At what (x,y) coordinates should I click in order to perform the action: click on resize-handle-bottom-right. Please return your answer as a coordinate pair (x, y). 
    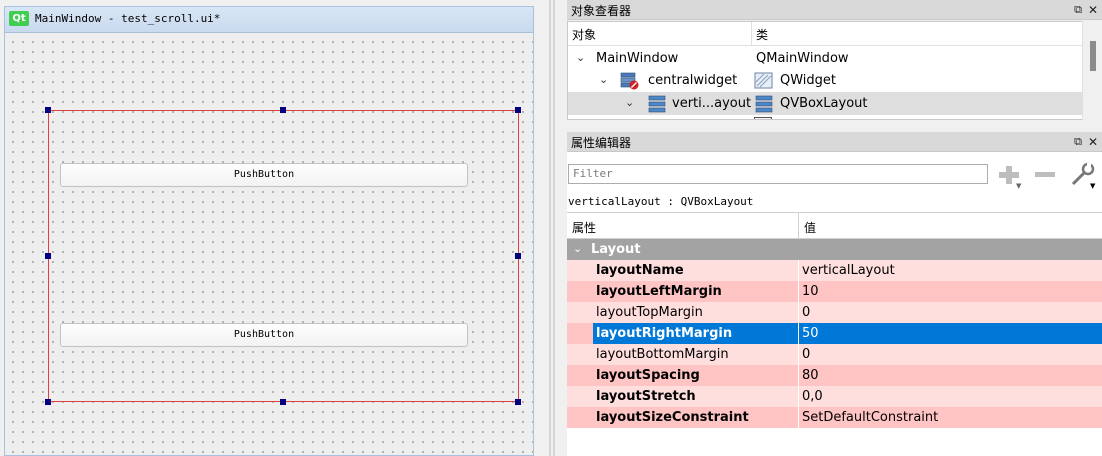
    Looking at the image, I should click on (518, 402).